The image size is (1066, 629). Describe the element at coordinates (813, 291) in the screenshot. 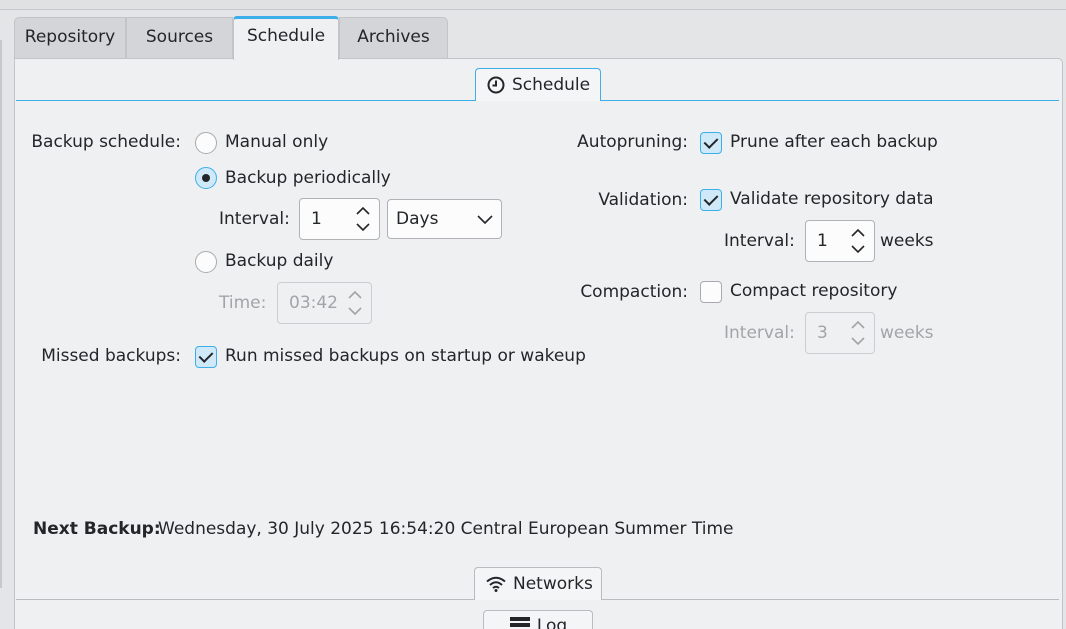

I see `compact-option: Compact repository` at that location.